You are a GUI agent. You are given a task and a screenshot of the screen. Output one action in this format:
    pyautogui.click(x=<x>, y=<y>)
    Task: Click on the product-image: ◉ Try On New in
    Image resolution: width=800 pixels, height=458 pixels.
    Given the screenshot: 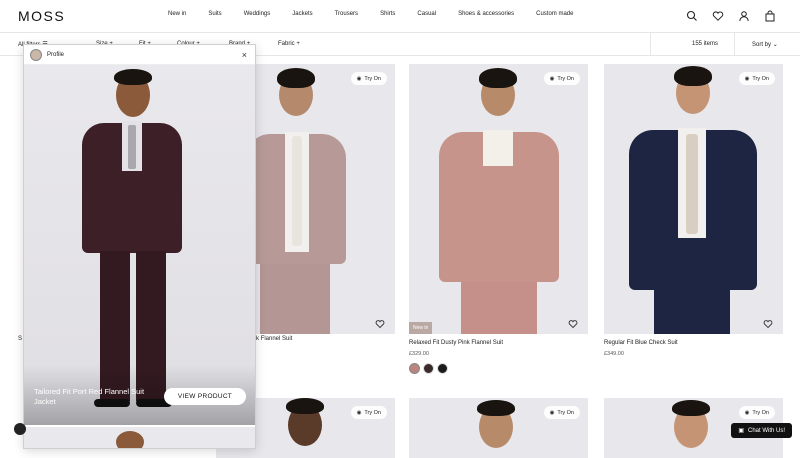 What is the action you would take?
    pyautogui.click(x=498, y=199)
    